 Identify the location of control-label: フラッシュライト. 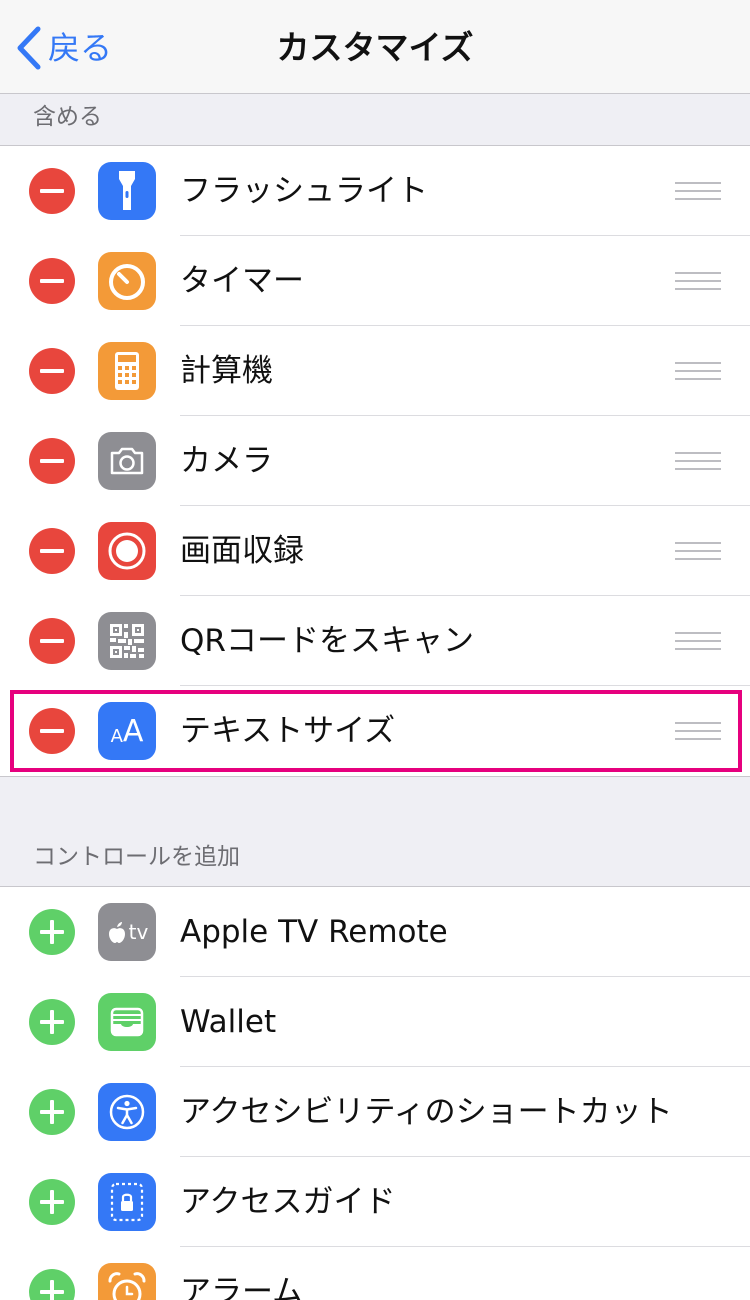
(304, 191).